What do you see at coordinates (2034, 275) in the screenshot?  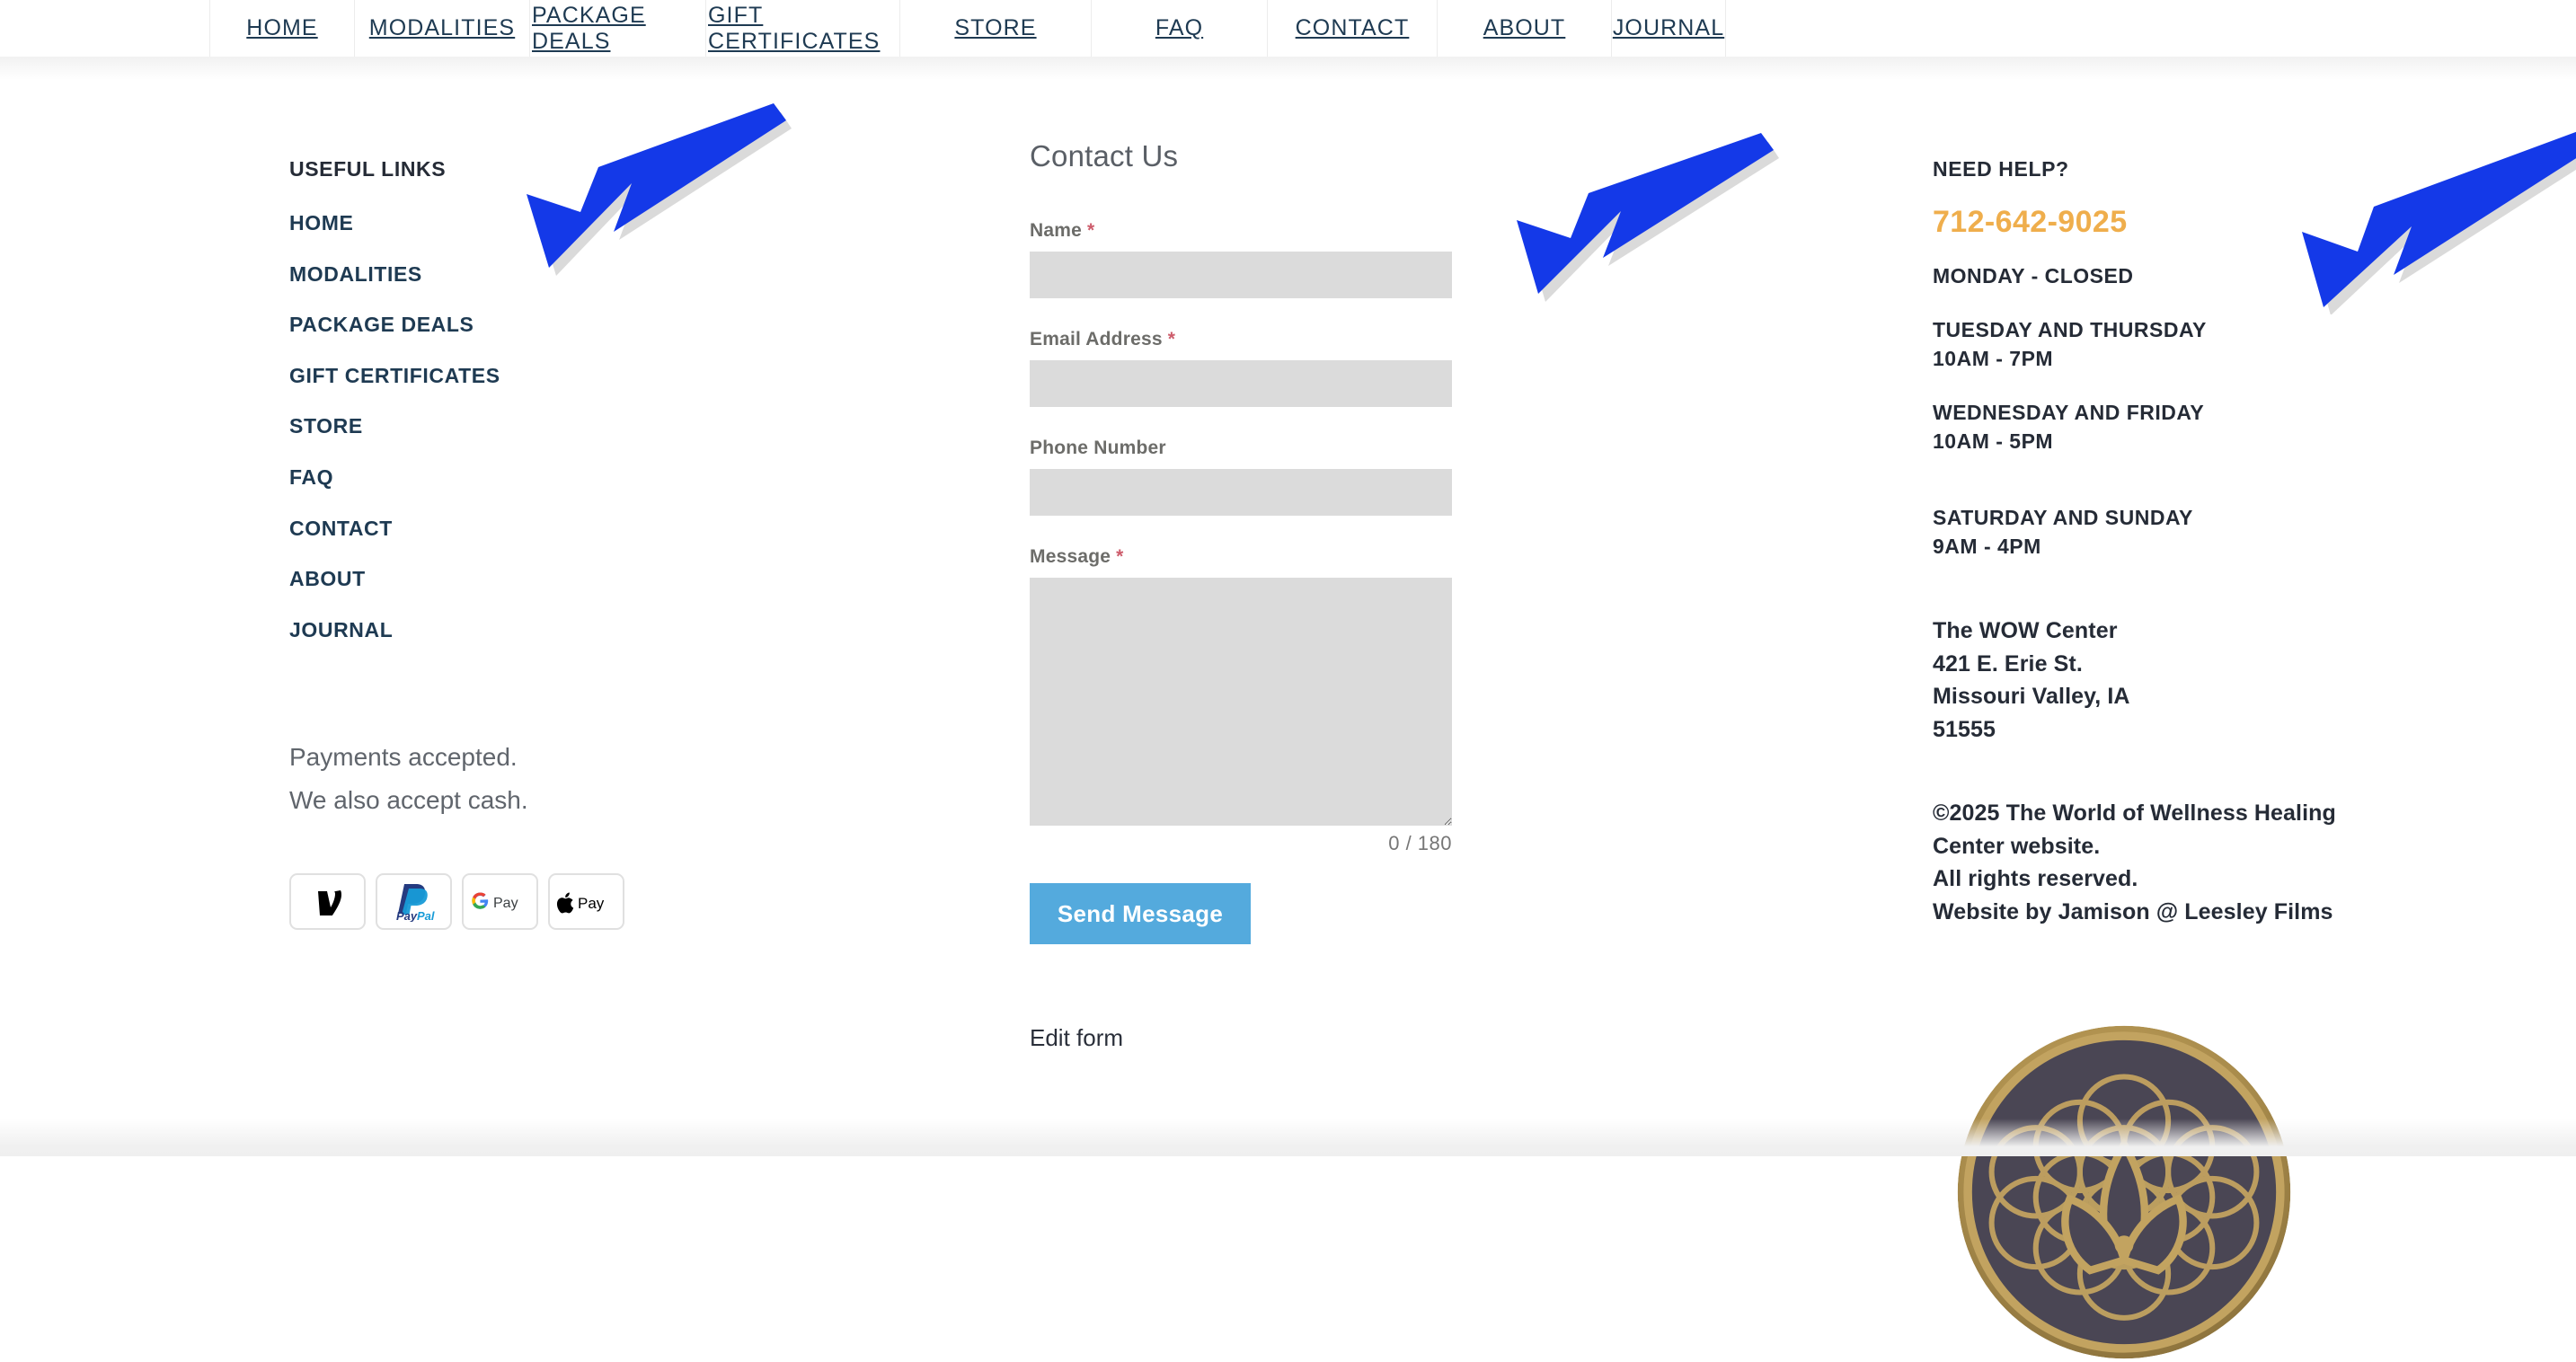 I see `hours-days-label: MONDAY - CLOSED` at bounding box center [2034, 275].